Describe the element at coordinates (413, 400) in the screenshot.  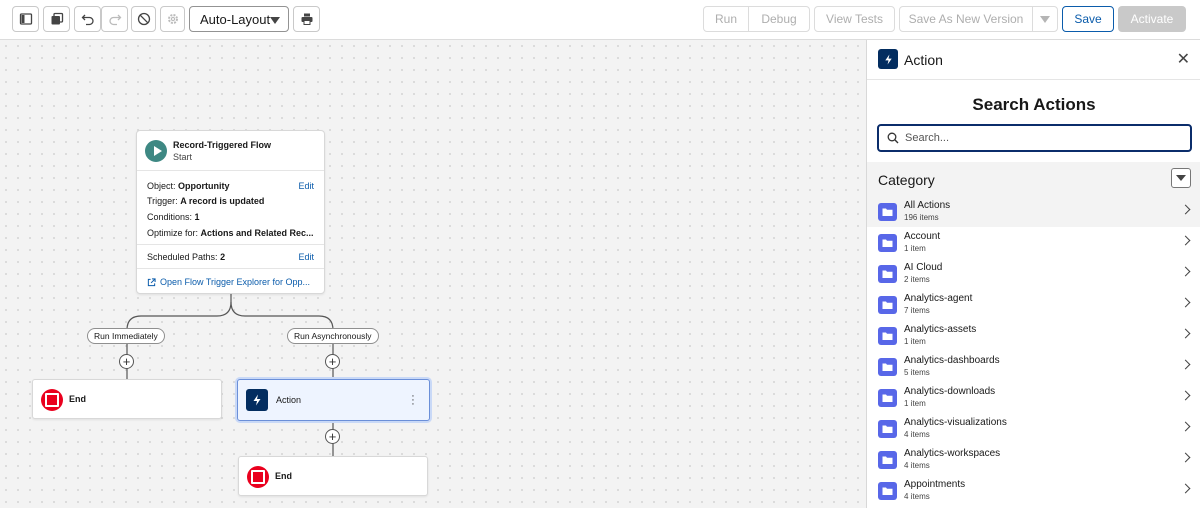
I see `more-options-icon: · · ·` at that location.